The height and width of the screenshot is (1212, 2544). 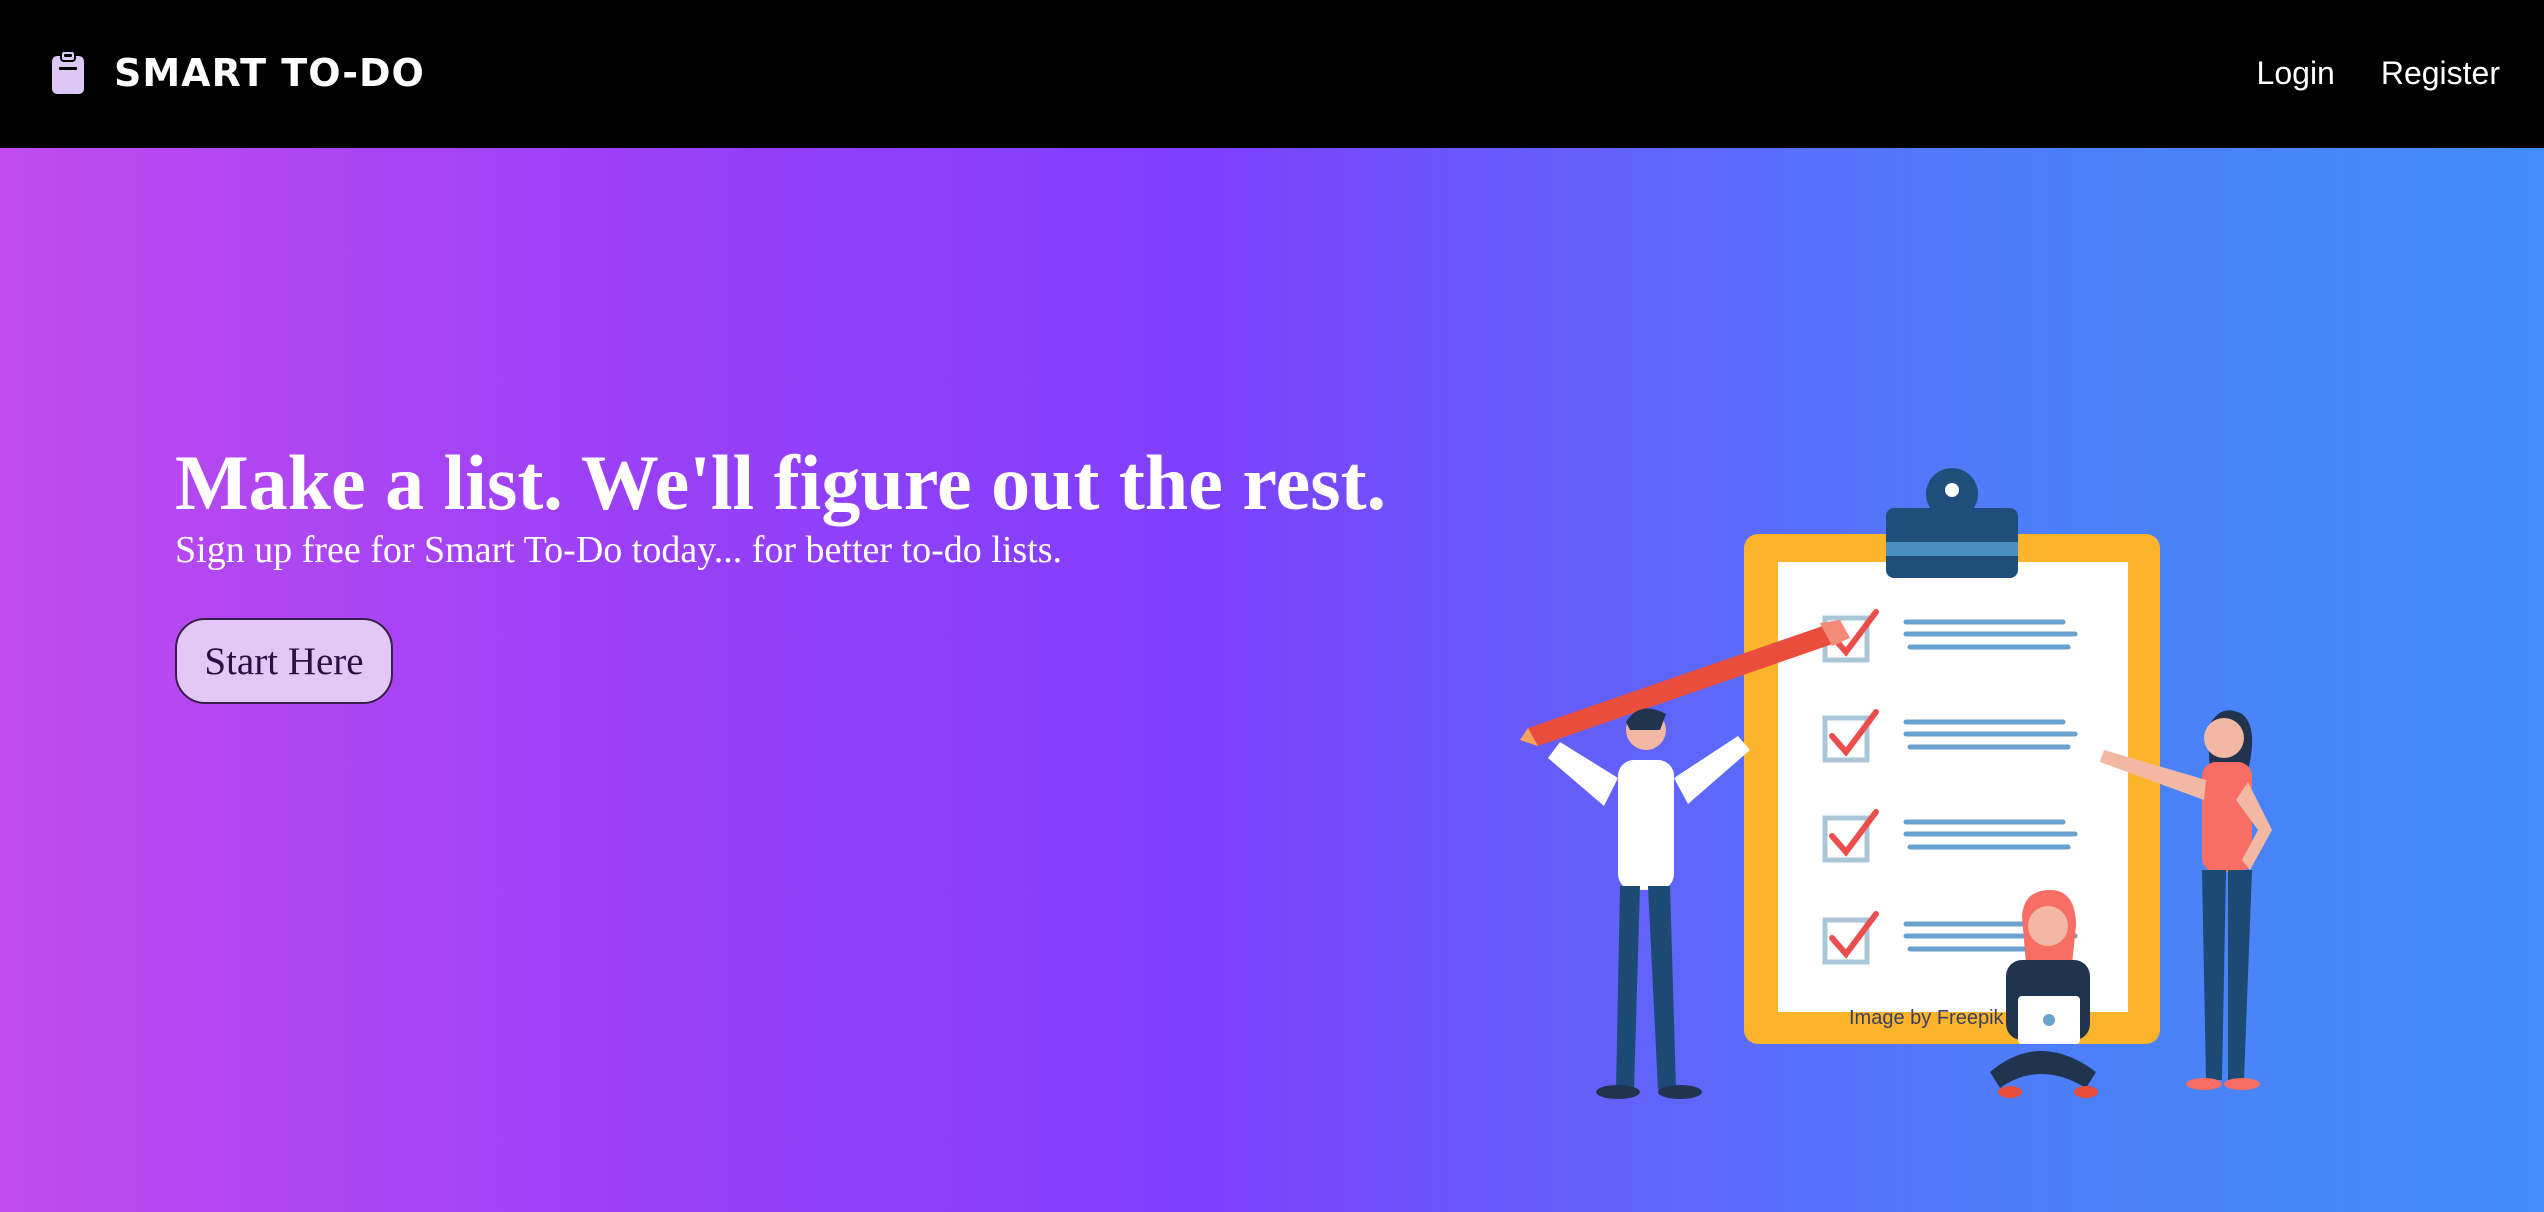 I want to click on hero-headline: Make a list. We'll figure out the rest., so click(x=781, y=482).